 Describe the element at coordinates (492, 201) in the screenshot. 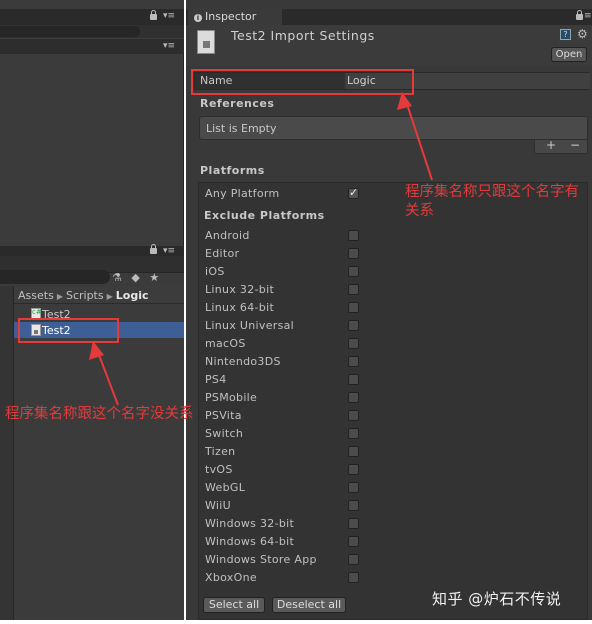

I see `annotation-text-top: 程序集名称只跟这个名字有关系` at that location.